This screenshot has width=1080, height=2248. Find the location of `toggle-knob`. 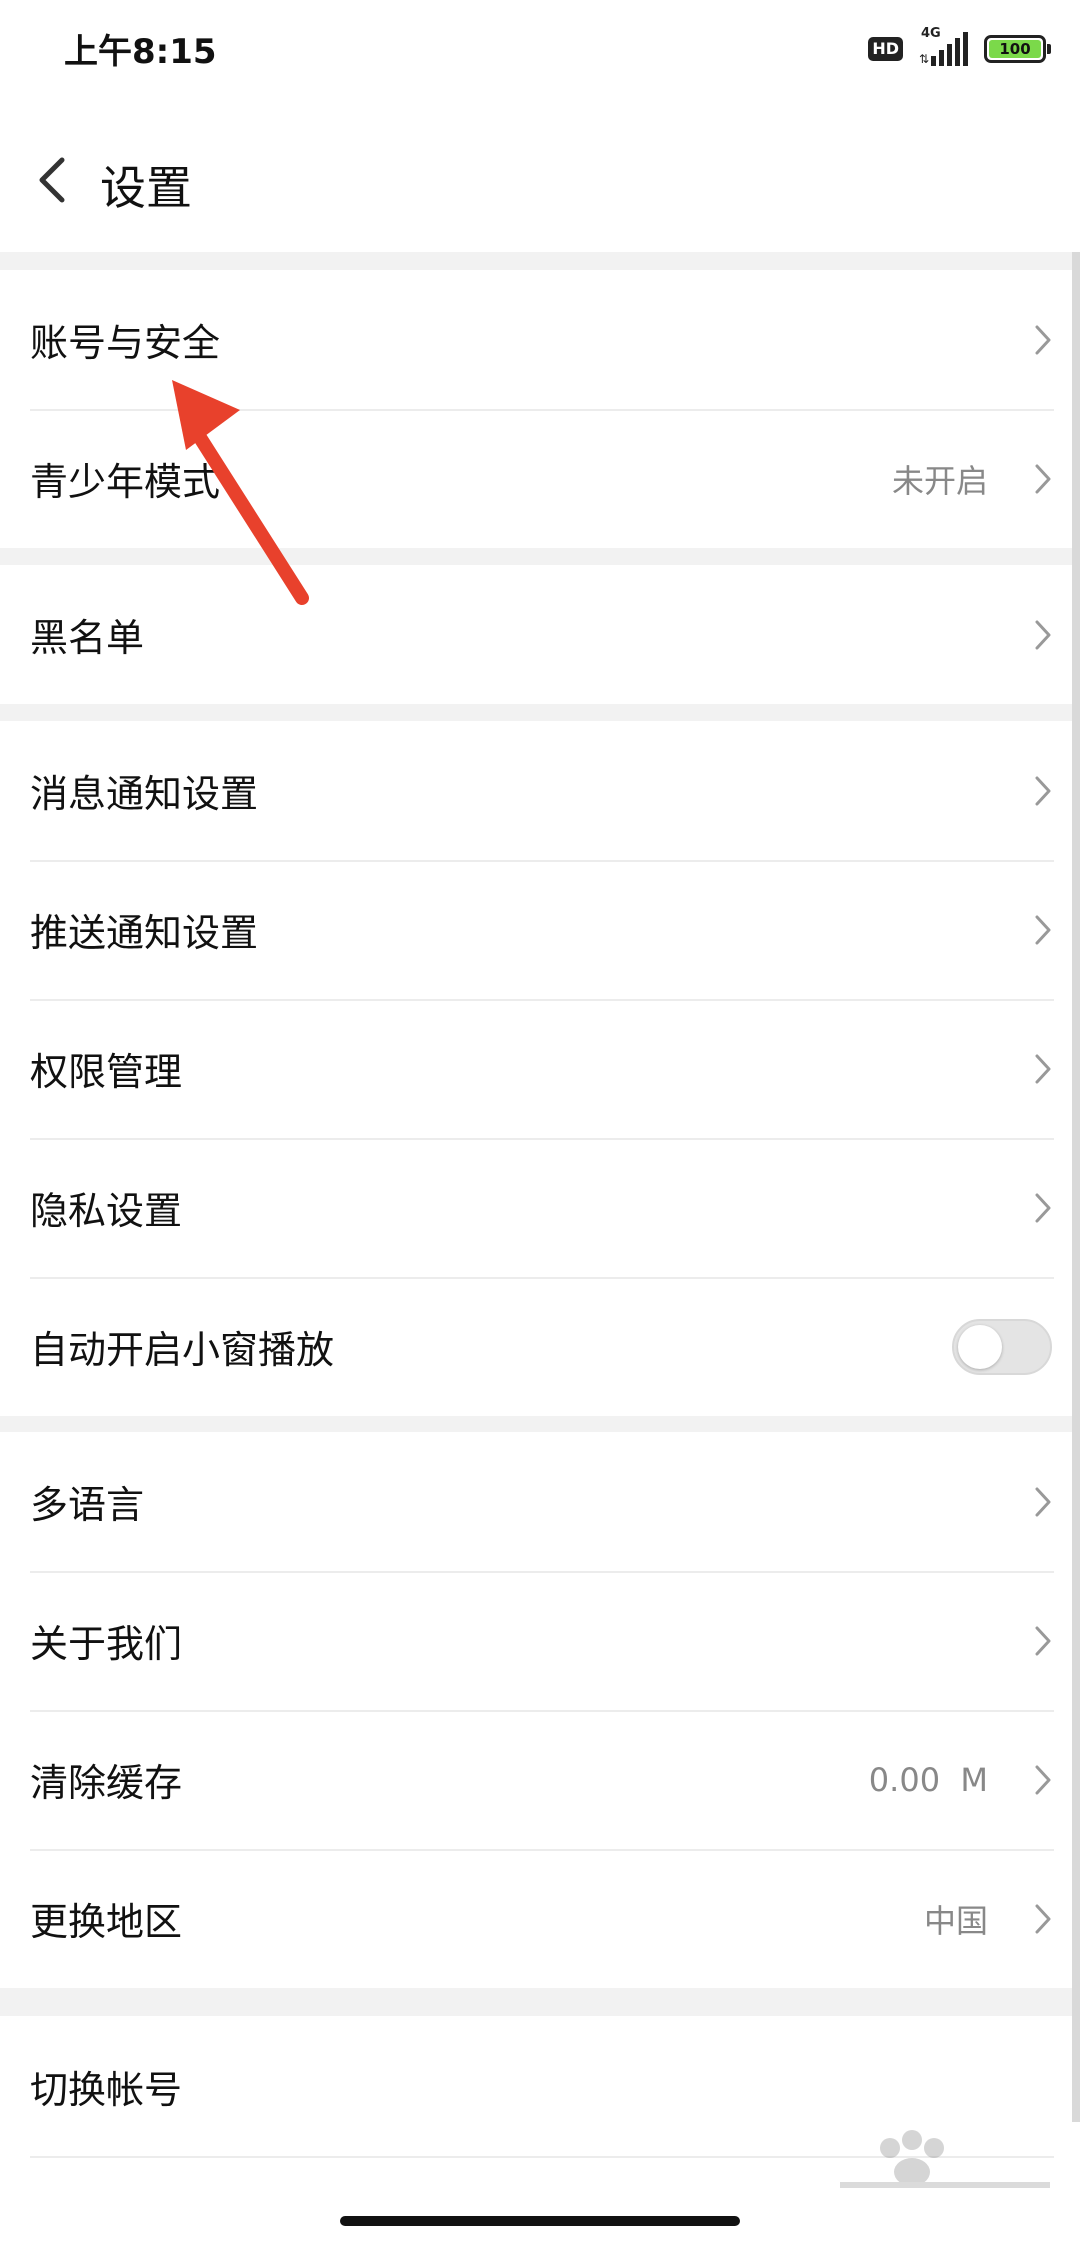

toggle-knob is located at coordinates (980, 1346).